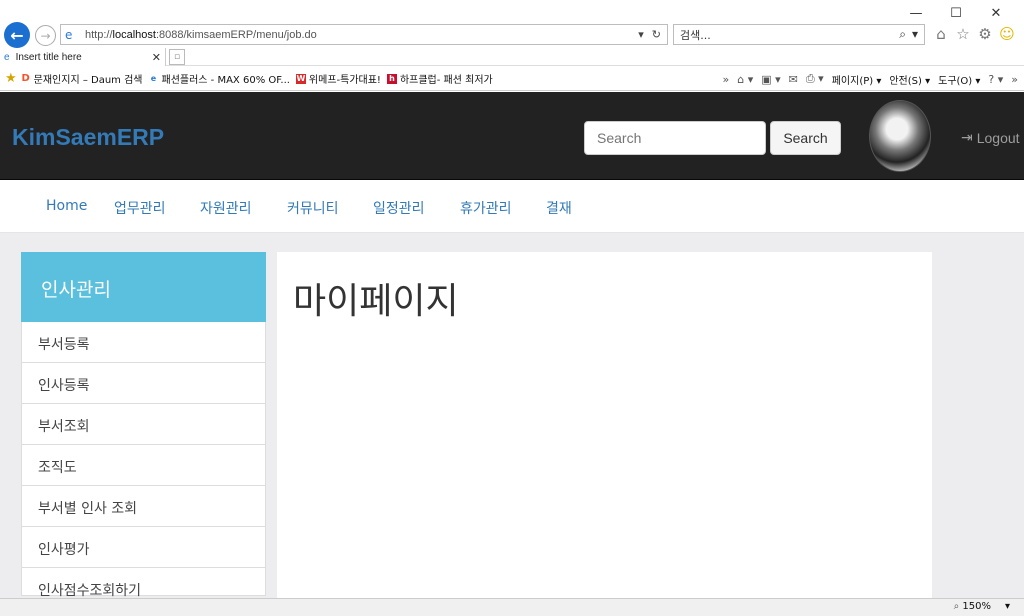 The image size is (1024, 616). I want to click on home-icon: ⌂, so click(941, 34).